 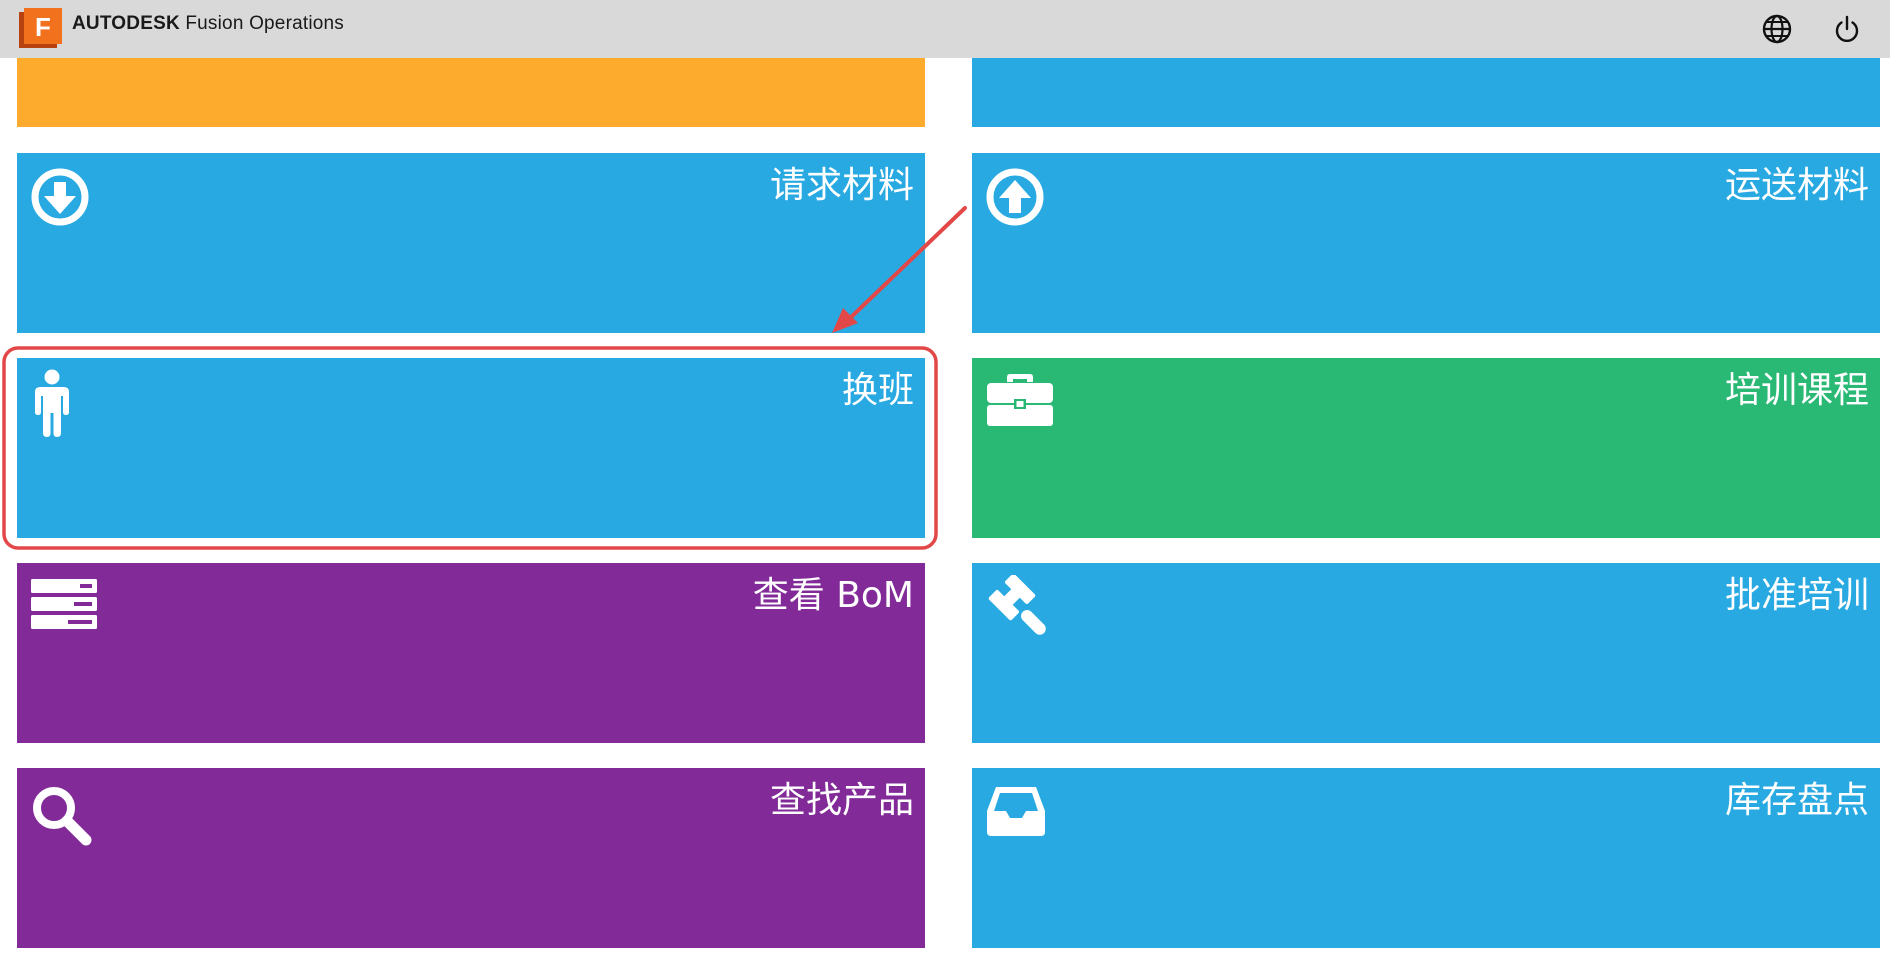 I want to click on svg-text: F, so click(x=43, y=27).